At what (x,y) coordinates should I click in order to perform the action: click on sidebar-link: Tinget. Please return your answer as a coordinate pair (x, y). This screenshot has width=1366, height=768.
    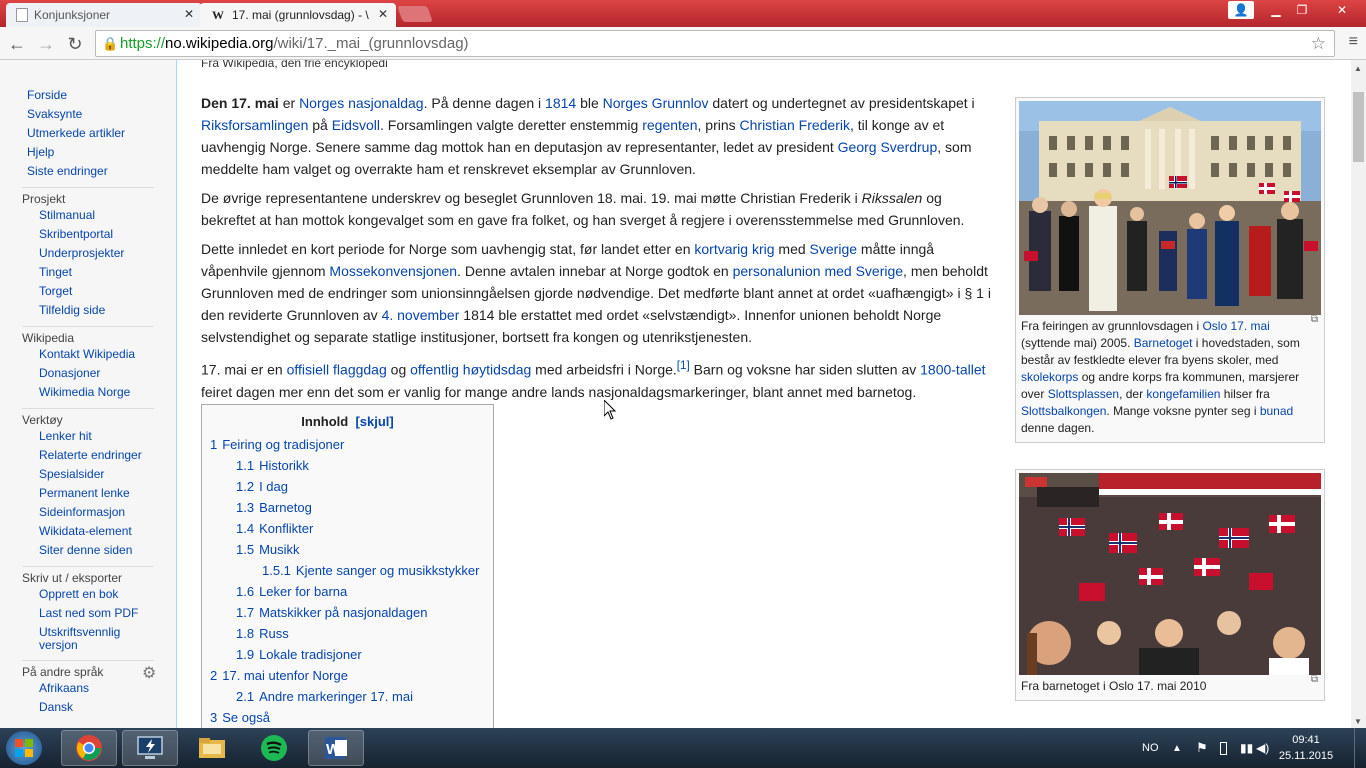
    Looking at the image, I should click on (107, 272).